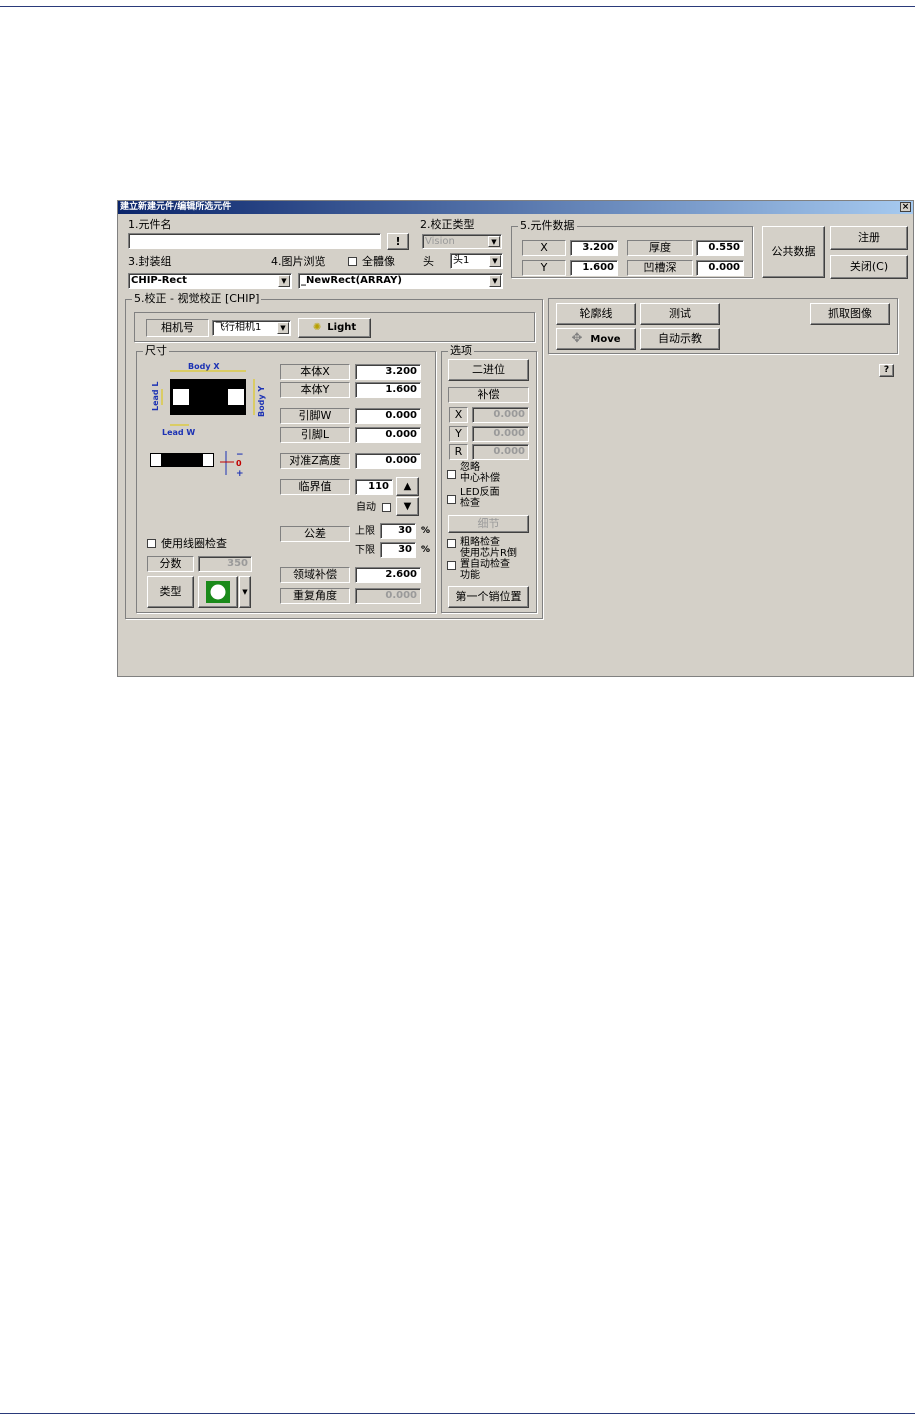 Image resolution: width=915 pixels, height=1424 pixels. What do you see at coordinates (334, 328) in the screenshot?
I see `light-button: ✺ Light` at bounding box center [334, 328].